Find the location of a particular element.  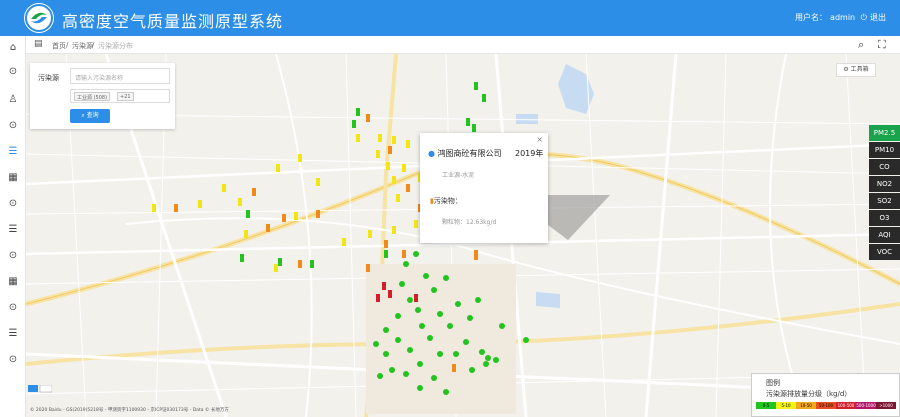

popup-industry: 工业源-水泥 is located at coordinates (458, 175).